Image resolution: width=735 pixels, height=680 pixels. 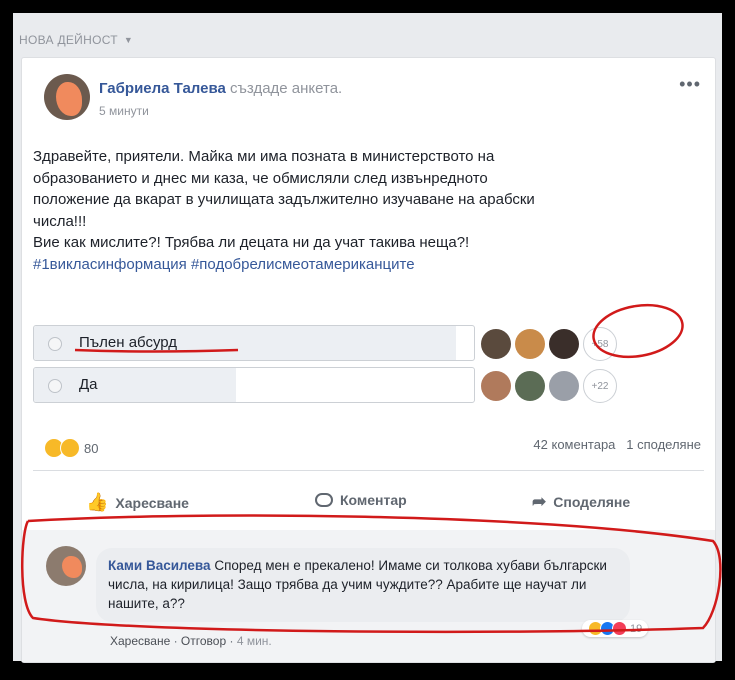 I want to click on poll-result-bar, so click(x=135, y=385).